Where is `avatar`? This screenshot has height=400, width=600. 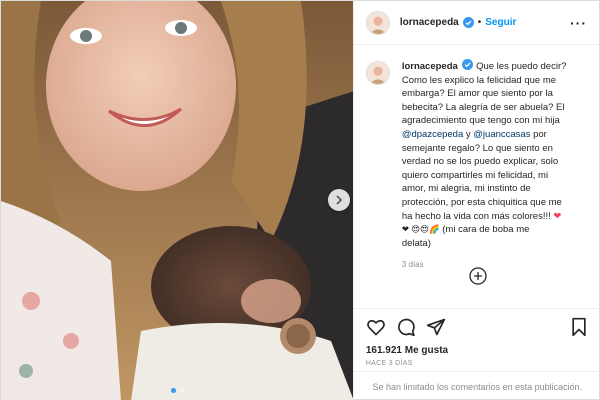
avatar is located at coordinates (377, 22).